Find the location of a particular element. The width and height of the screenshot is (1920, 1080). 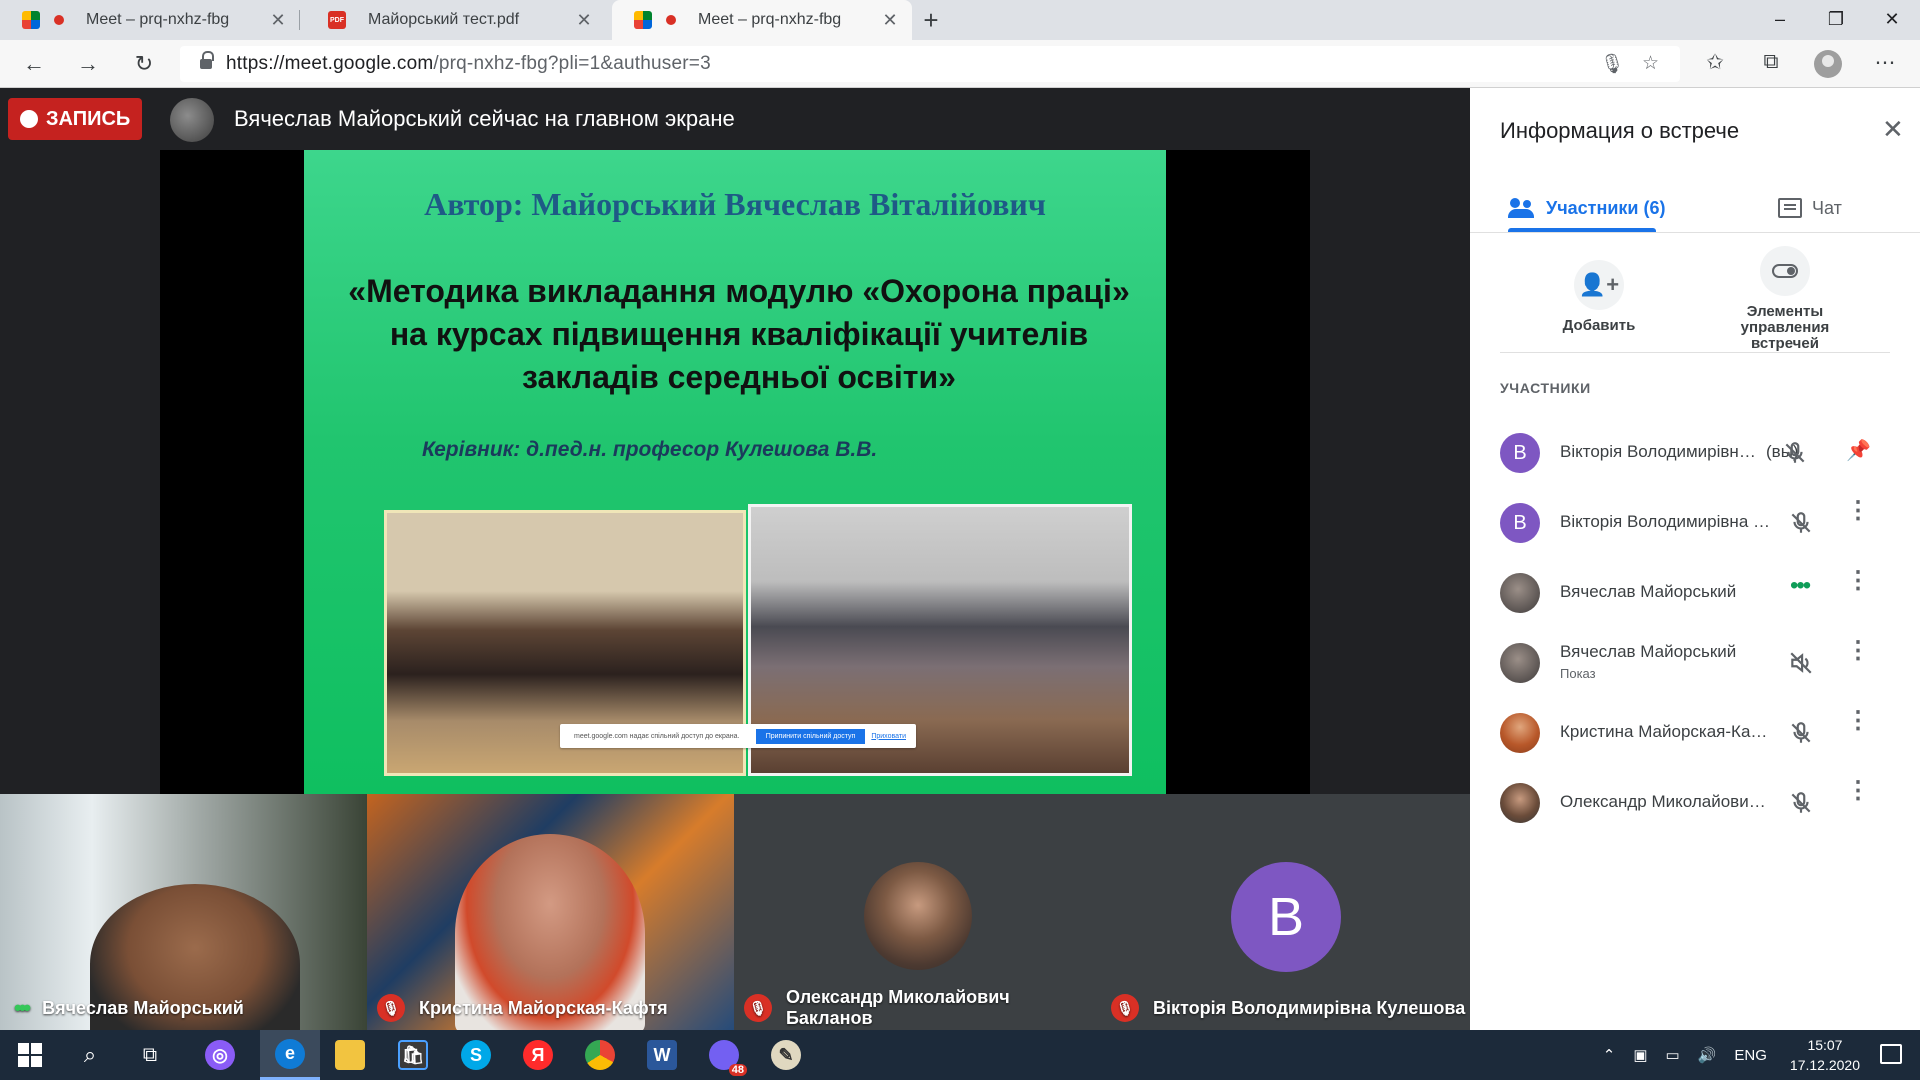

task-view-icon: ⧉ is located at coordinates (150, 1055).